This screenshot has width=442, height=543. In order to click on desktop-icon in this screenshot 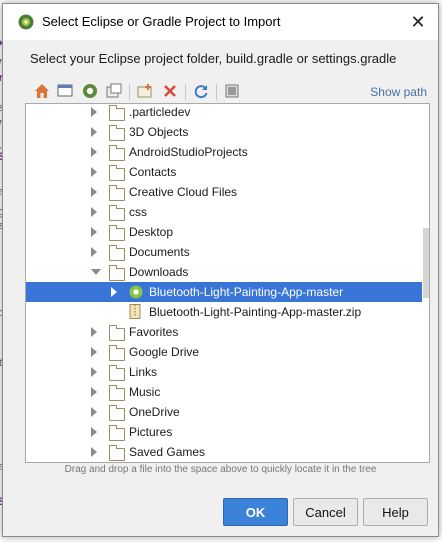, I will do `click(65, 91)`.